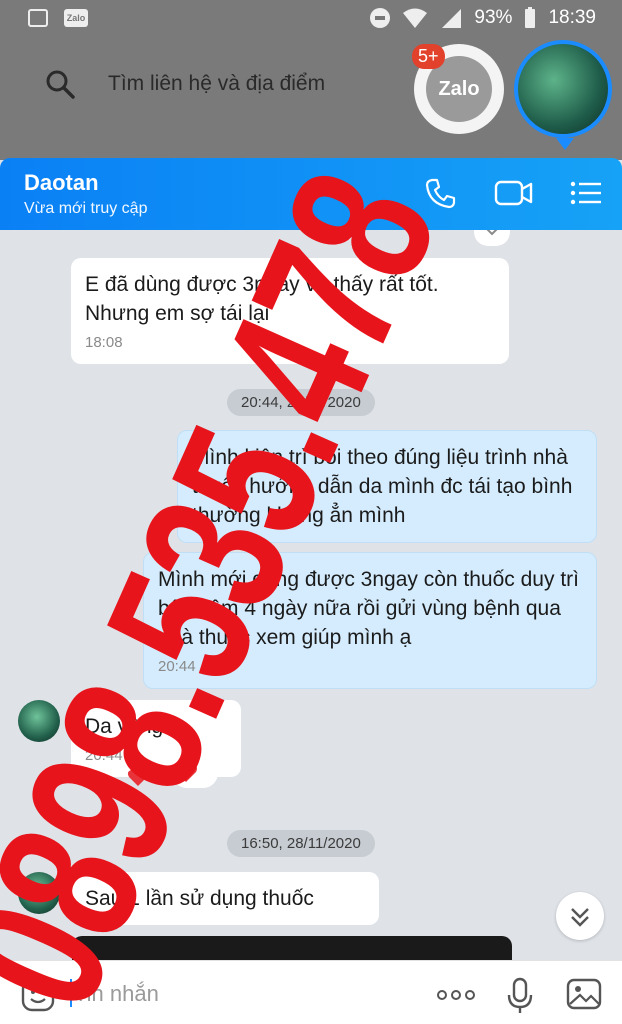 The image size is (622, 1024). What do you see at coordinates (572, 17) in the screenshot?
I see `clock: 18:39` at bounding box center [572, 17].